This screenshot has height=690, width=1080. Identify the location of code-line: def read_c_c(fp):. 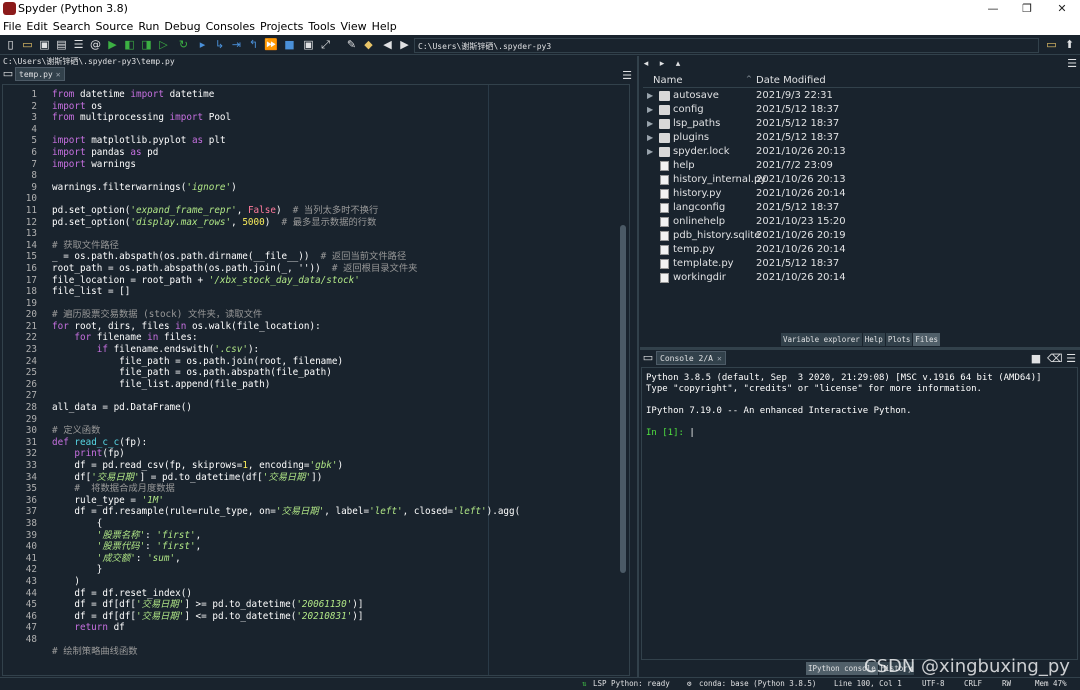
(335, 443).